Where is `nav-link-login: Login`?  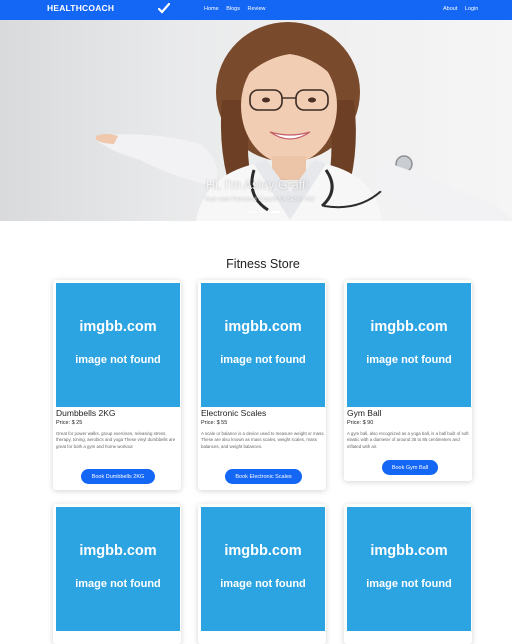
nav-link-login: Login is located at coordinates (471, 9).